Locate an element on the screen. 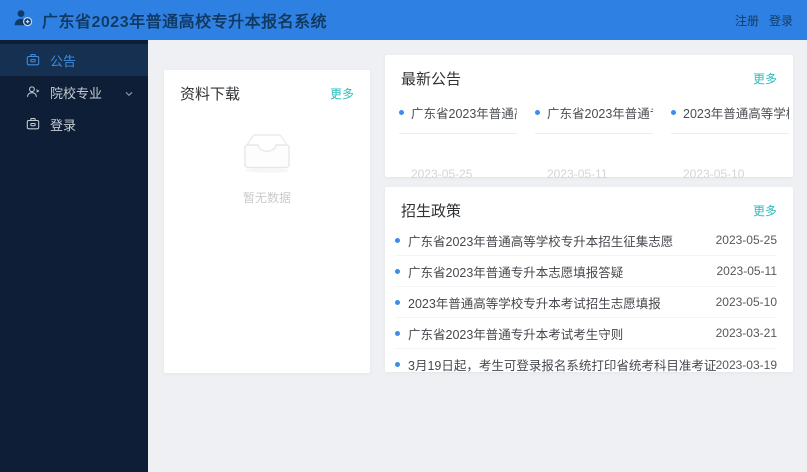  policy-title: 广东省2023年普通专升本志愿填报答疑 is located at coordinates (516, 272).